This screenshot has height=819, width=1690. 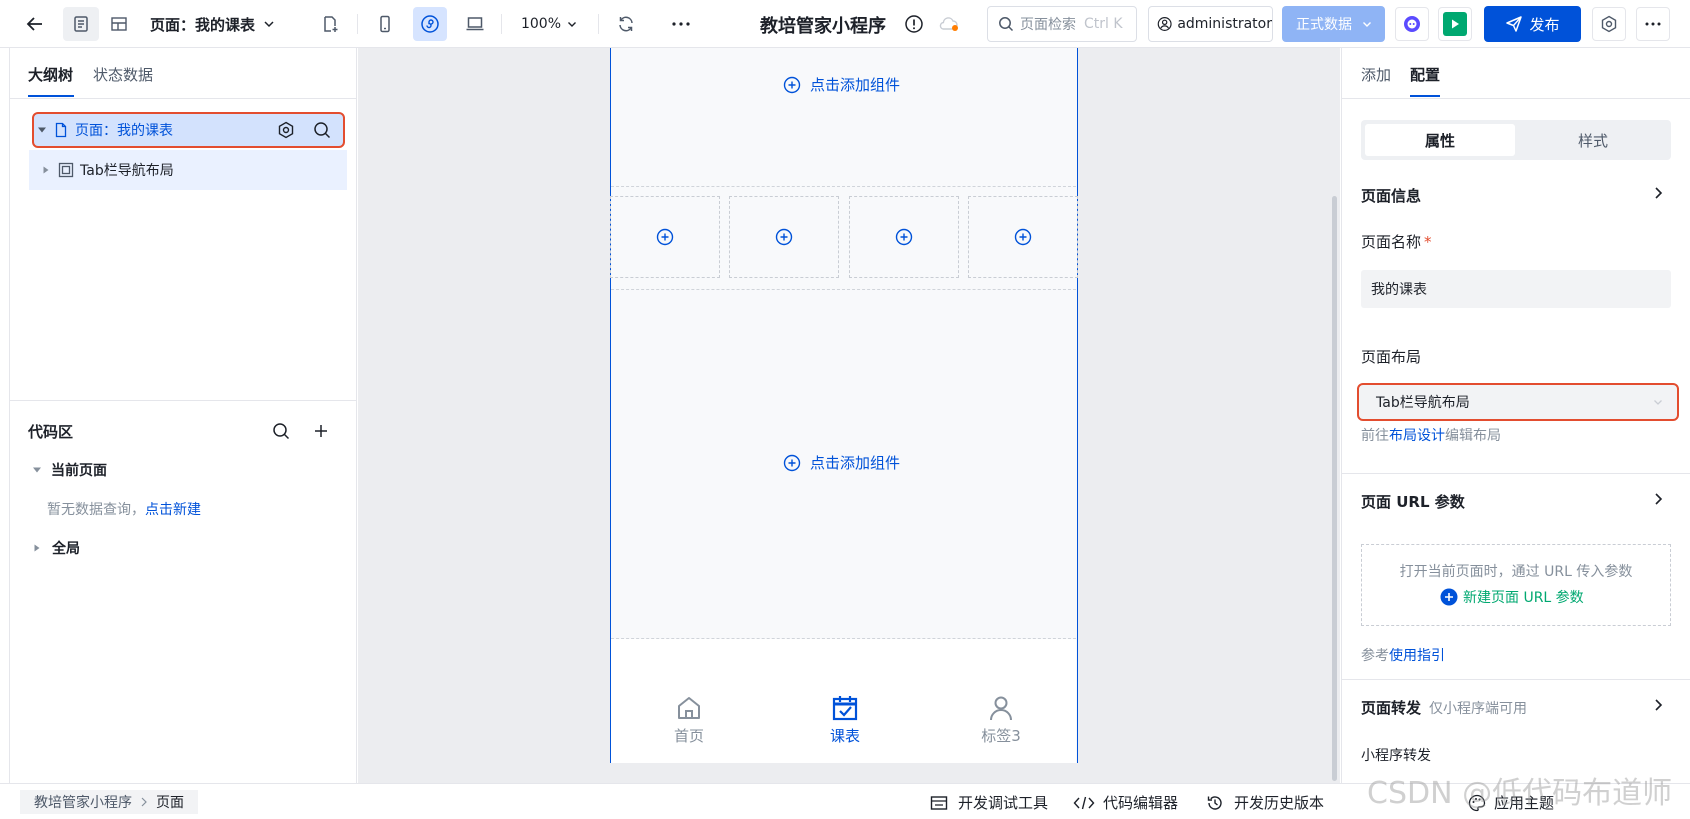 I want to click on forward-section-header: 页面转发 仅小程序端可用, so click(x=1444, y=707).